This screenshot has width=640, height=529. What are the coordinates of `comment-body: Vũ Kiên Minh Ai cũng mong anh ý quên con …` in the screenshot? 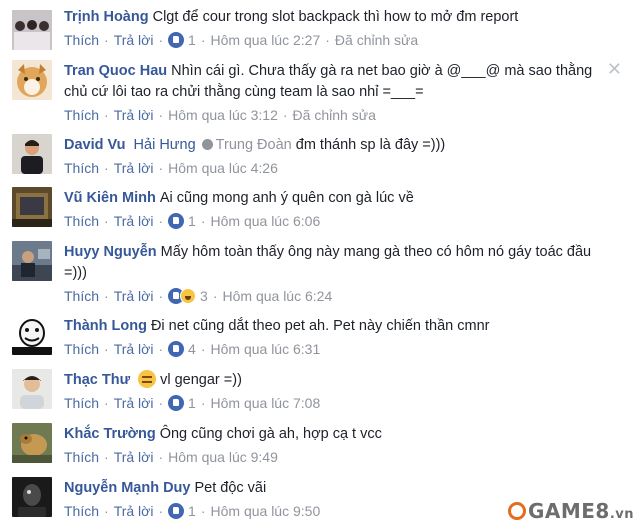 It's located at (338, 198).